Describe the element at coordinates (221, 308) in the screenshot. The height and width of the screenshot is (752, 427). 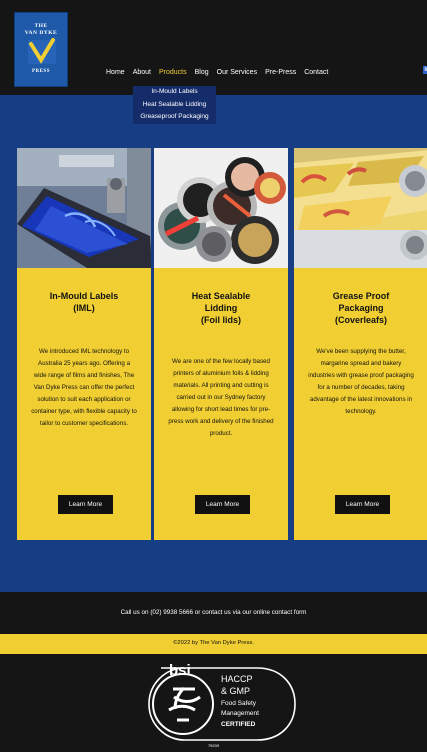
I see `card-title: Heat Sealable Lidding (Foil lids)` at that location.